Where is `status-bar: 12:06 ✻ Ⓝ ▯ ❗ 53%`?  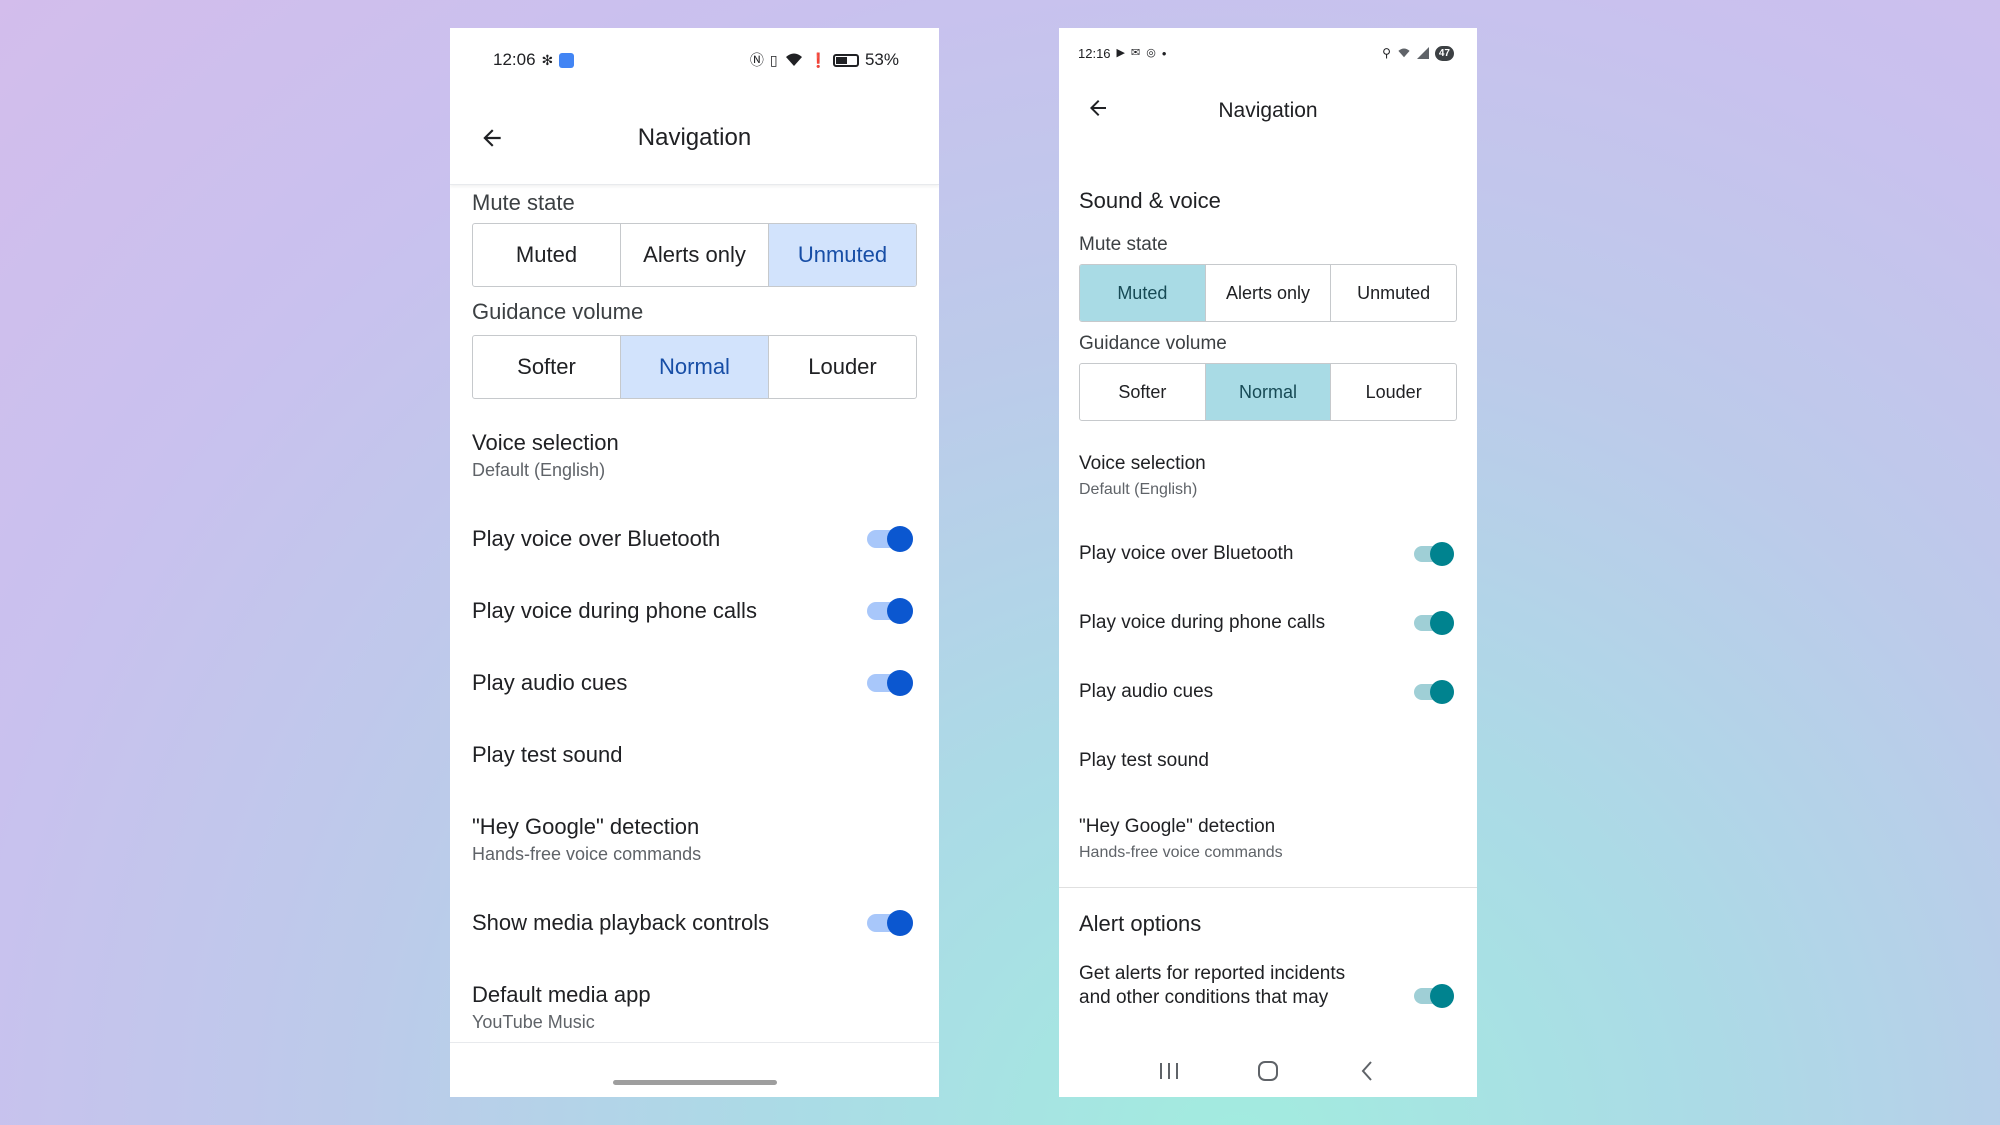 status-bar: 12:06 ✻ Ⓝ ▯ ❗ 53% is located at coordinates (694, 60).